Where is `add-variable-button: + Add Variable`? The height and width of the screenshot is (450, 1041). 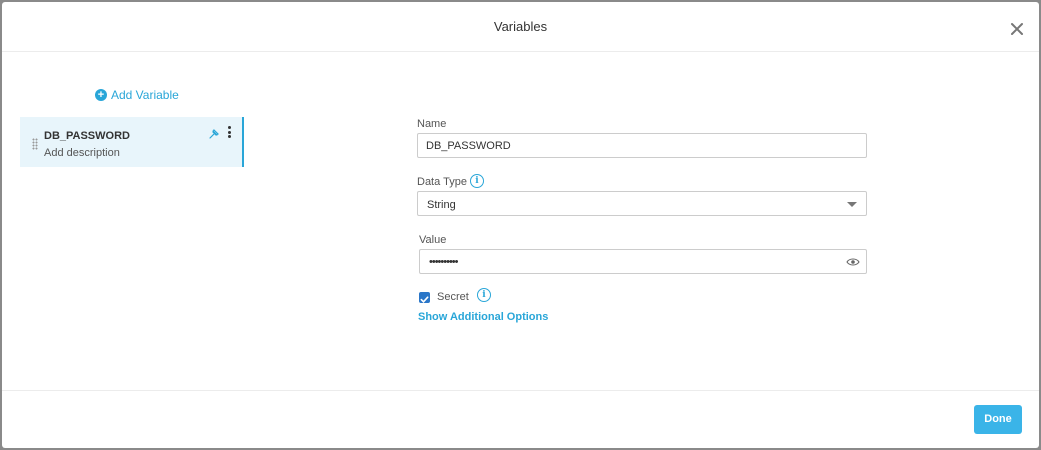
add-variable-button: + Add Variable is located at coordinates (137, 95).